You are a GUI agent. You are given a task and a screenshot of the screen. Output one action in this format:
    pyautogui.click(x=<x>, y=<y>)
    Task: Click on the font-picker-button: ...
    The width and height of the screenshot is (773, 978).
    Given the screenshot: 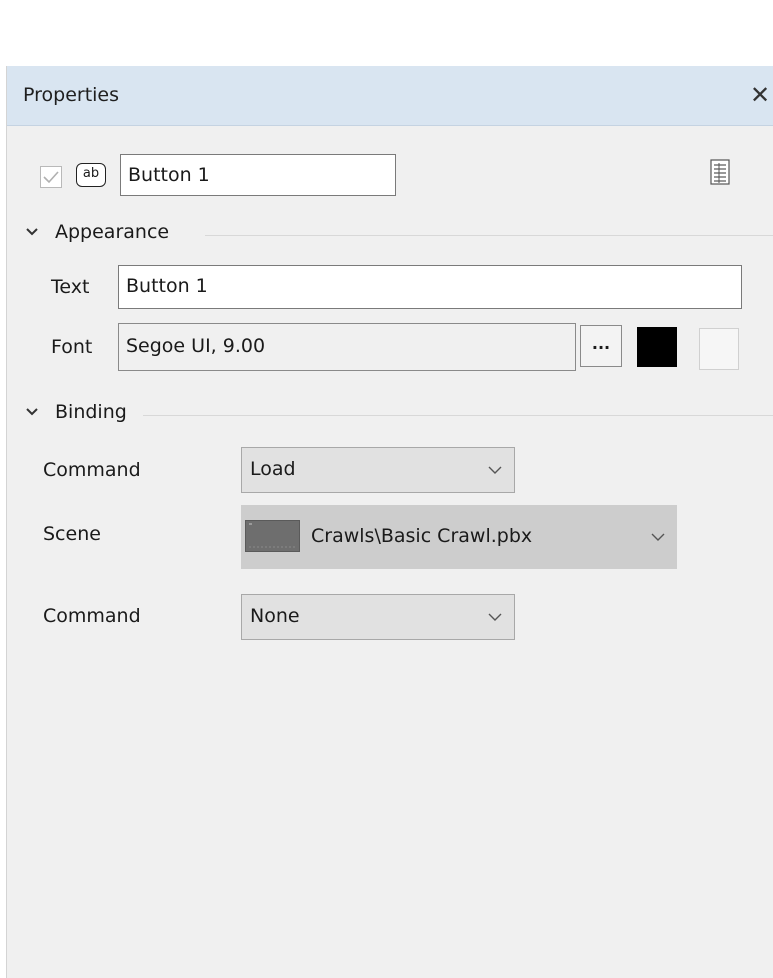 What is the action you would take?
    pyautogui.click(x=601, y=346)
    